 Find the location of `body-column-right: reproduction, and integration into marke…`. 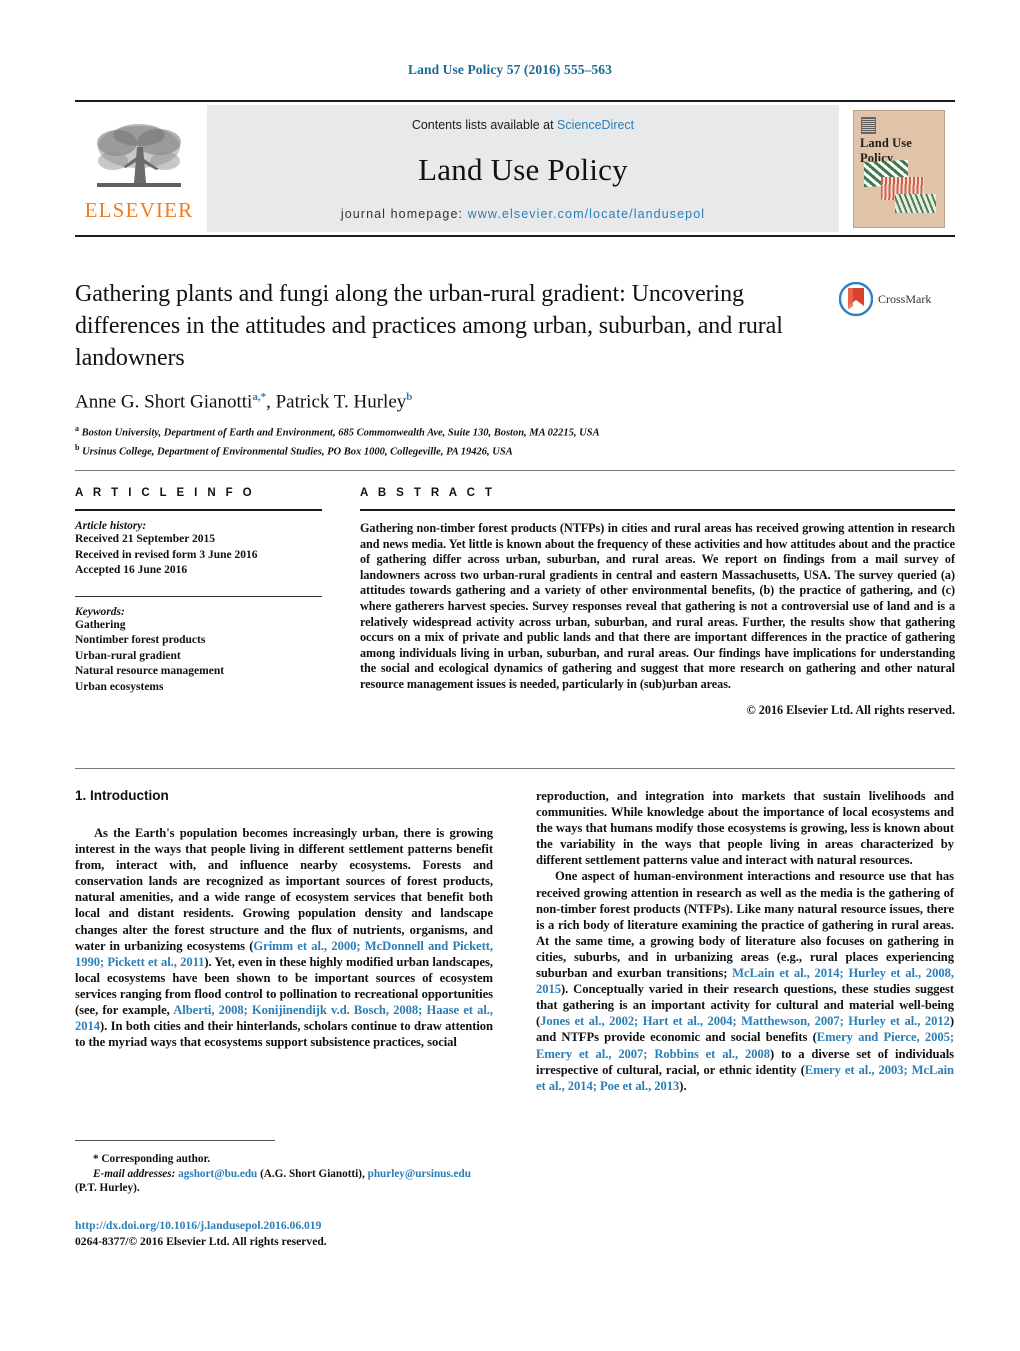

body-column-right: reproduction, and integration into marke… is located at coordinates (745, 941).